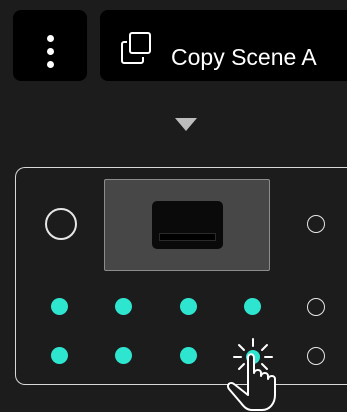 The width and height of the screenshot is (347, 412). What do you see at coordinates (50, 45) in the screenshot?
I see `more-options-button` at bounding box center [50, 45].